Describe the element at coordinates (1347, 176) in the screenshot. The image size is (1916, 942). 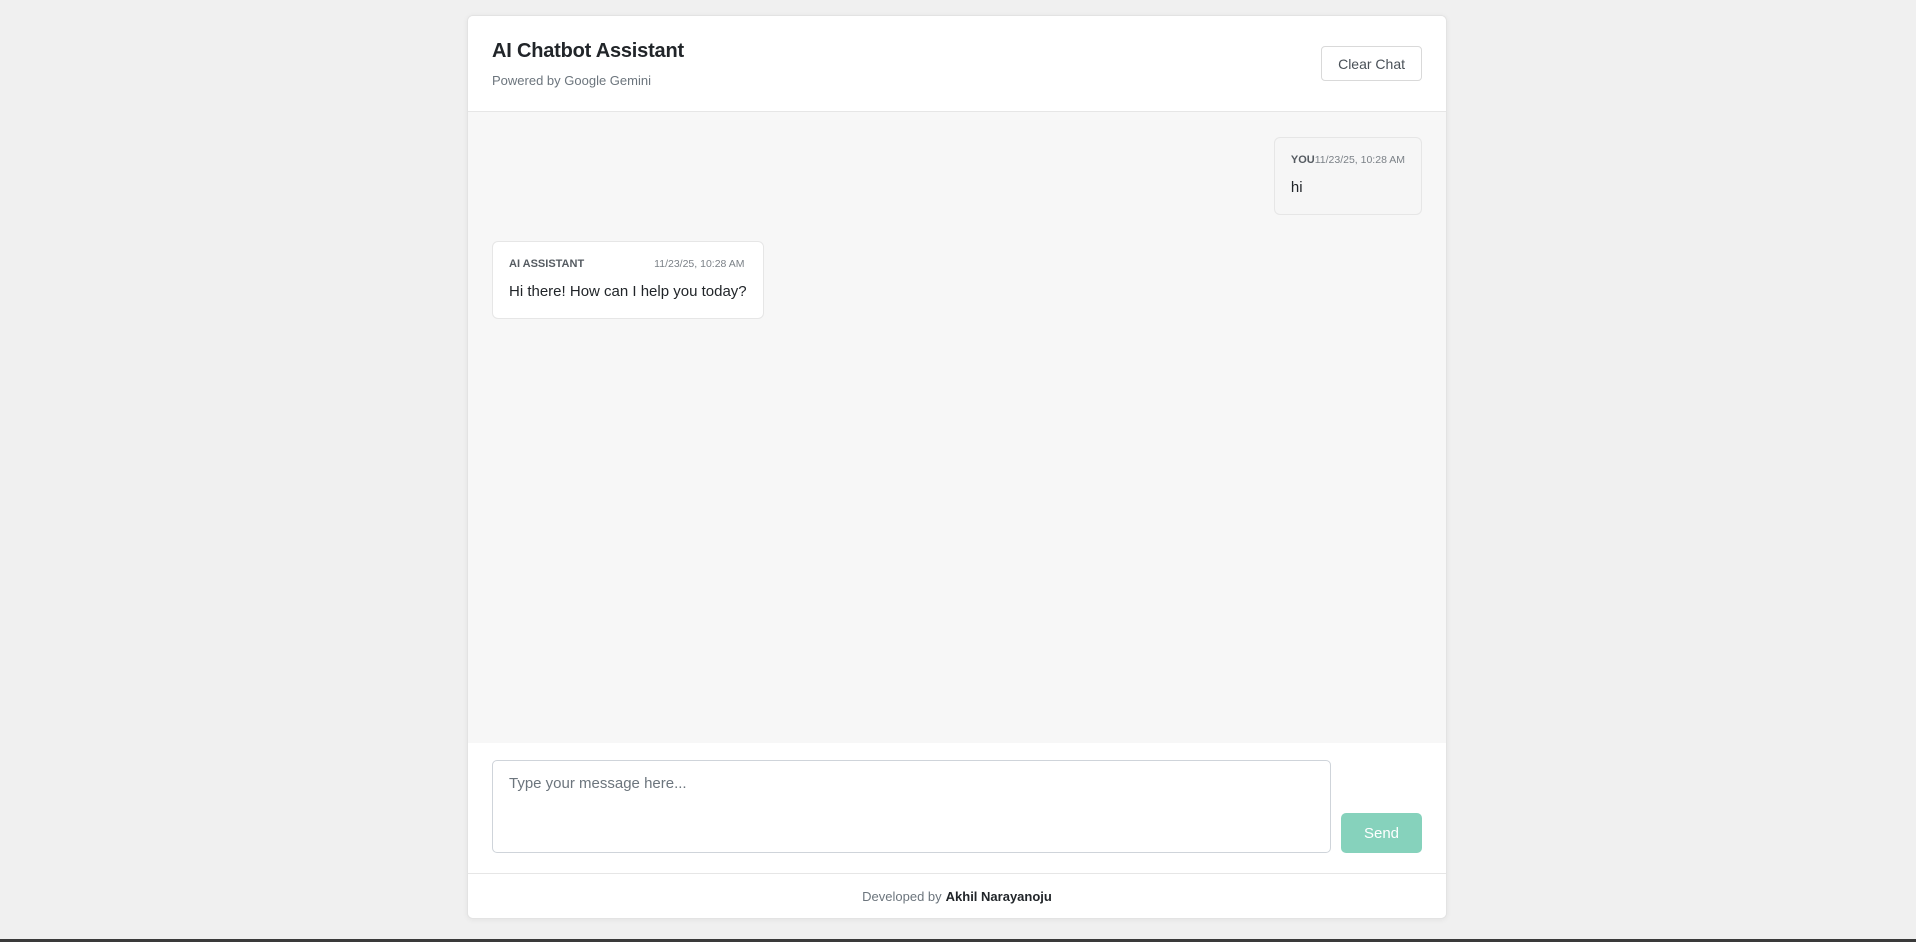
I see `user-message: YOU 11/23/25, 10:28 AM hi` at that location.